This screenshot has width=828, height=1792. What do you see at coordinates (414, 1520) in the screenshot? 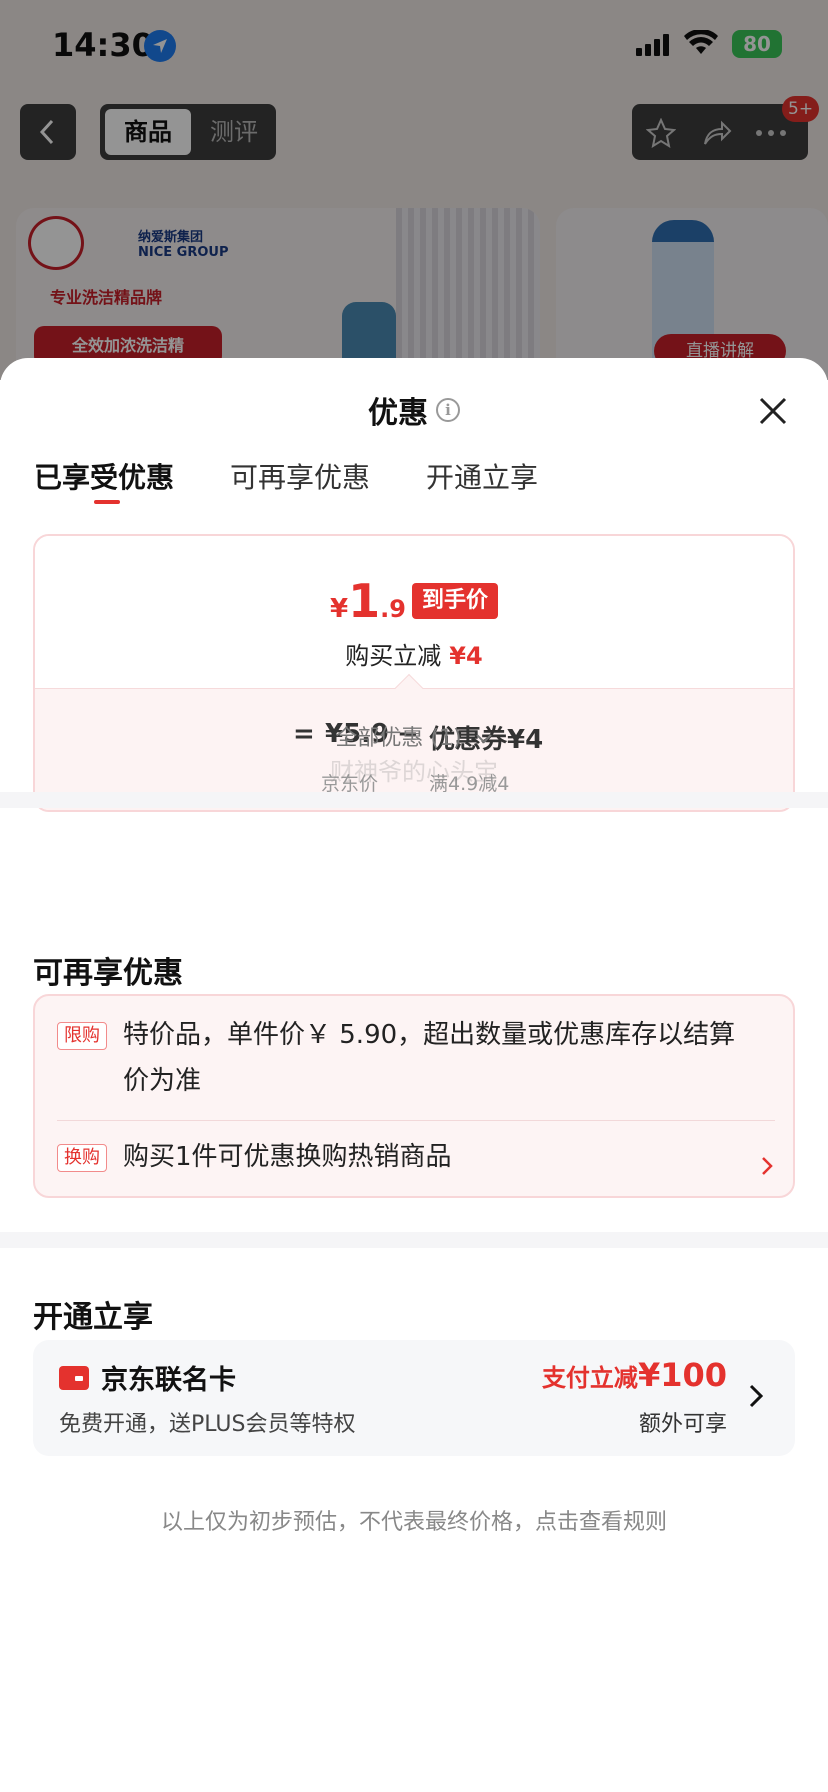
I see `rules-footnote: 以上仅为初步预估，不代表最终价格，点击查看规则` at bounding box center [414, 1520].